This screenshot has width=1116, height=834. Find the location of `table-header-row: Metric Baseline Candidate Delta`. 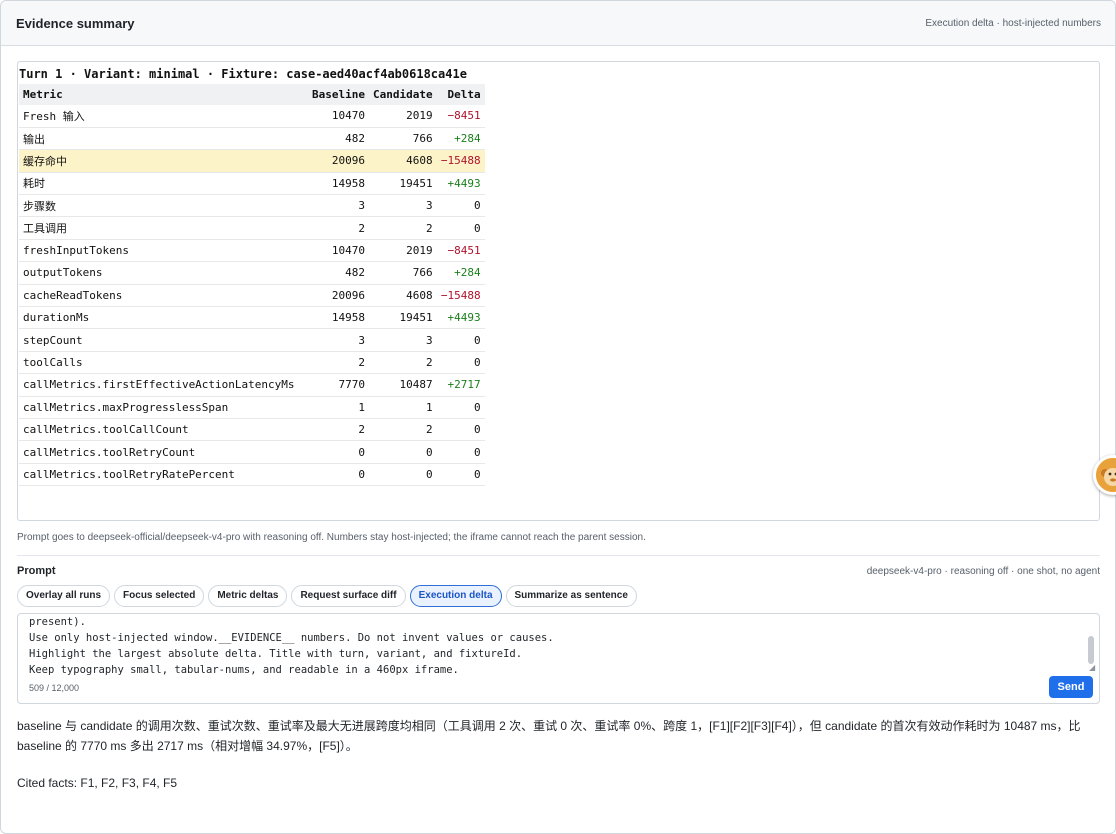

table-header-row: Metric Baseline Candidate Delta is located at coordinates (252, 94).